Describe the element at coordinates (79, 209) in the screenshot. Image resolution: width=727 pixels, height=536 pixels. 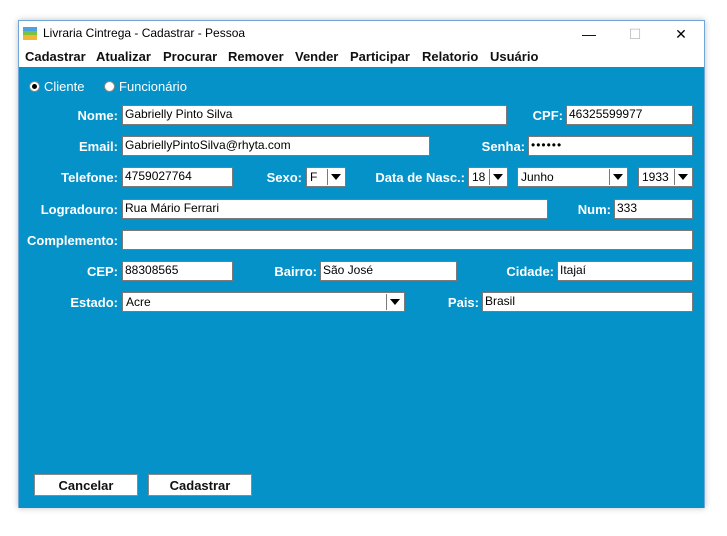
I see `logradouro-label: Logradouro:` at that location.